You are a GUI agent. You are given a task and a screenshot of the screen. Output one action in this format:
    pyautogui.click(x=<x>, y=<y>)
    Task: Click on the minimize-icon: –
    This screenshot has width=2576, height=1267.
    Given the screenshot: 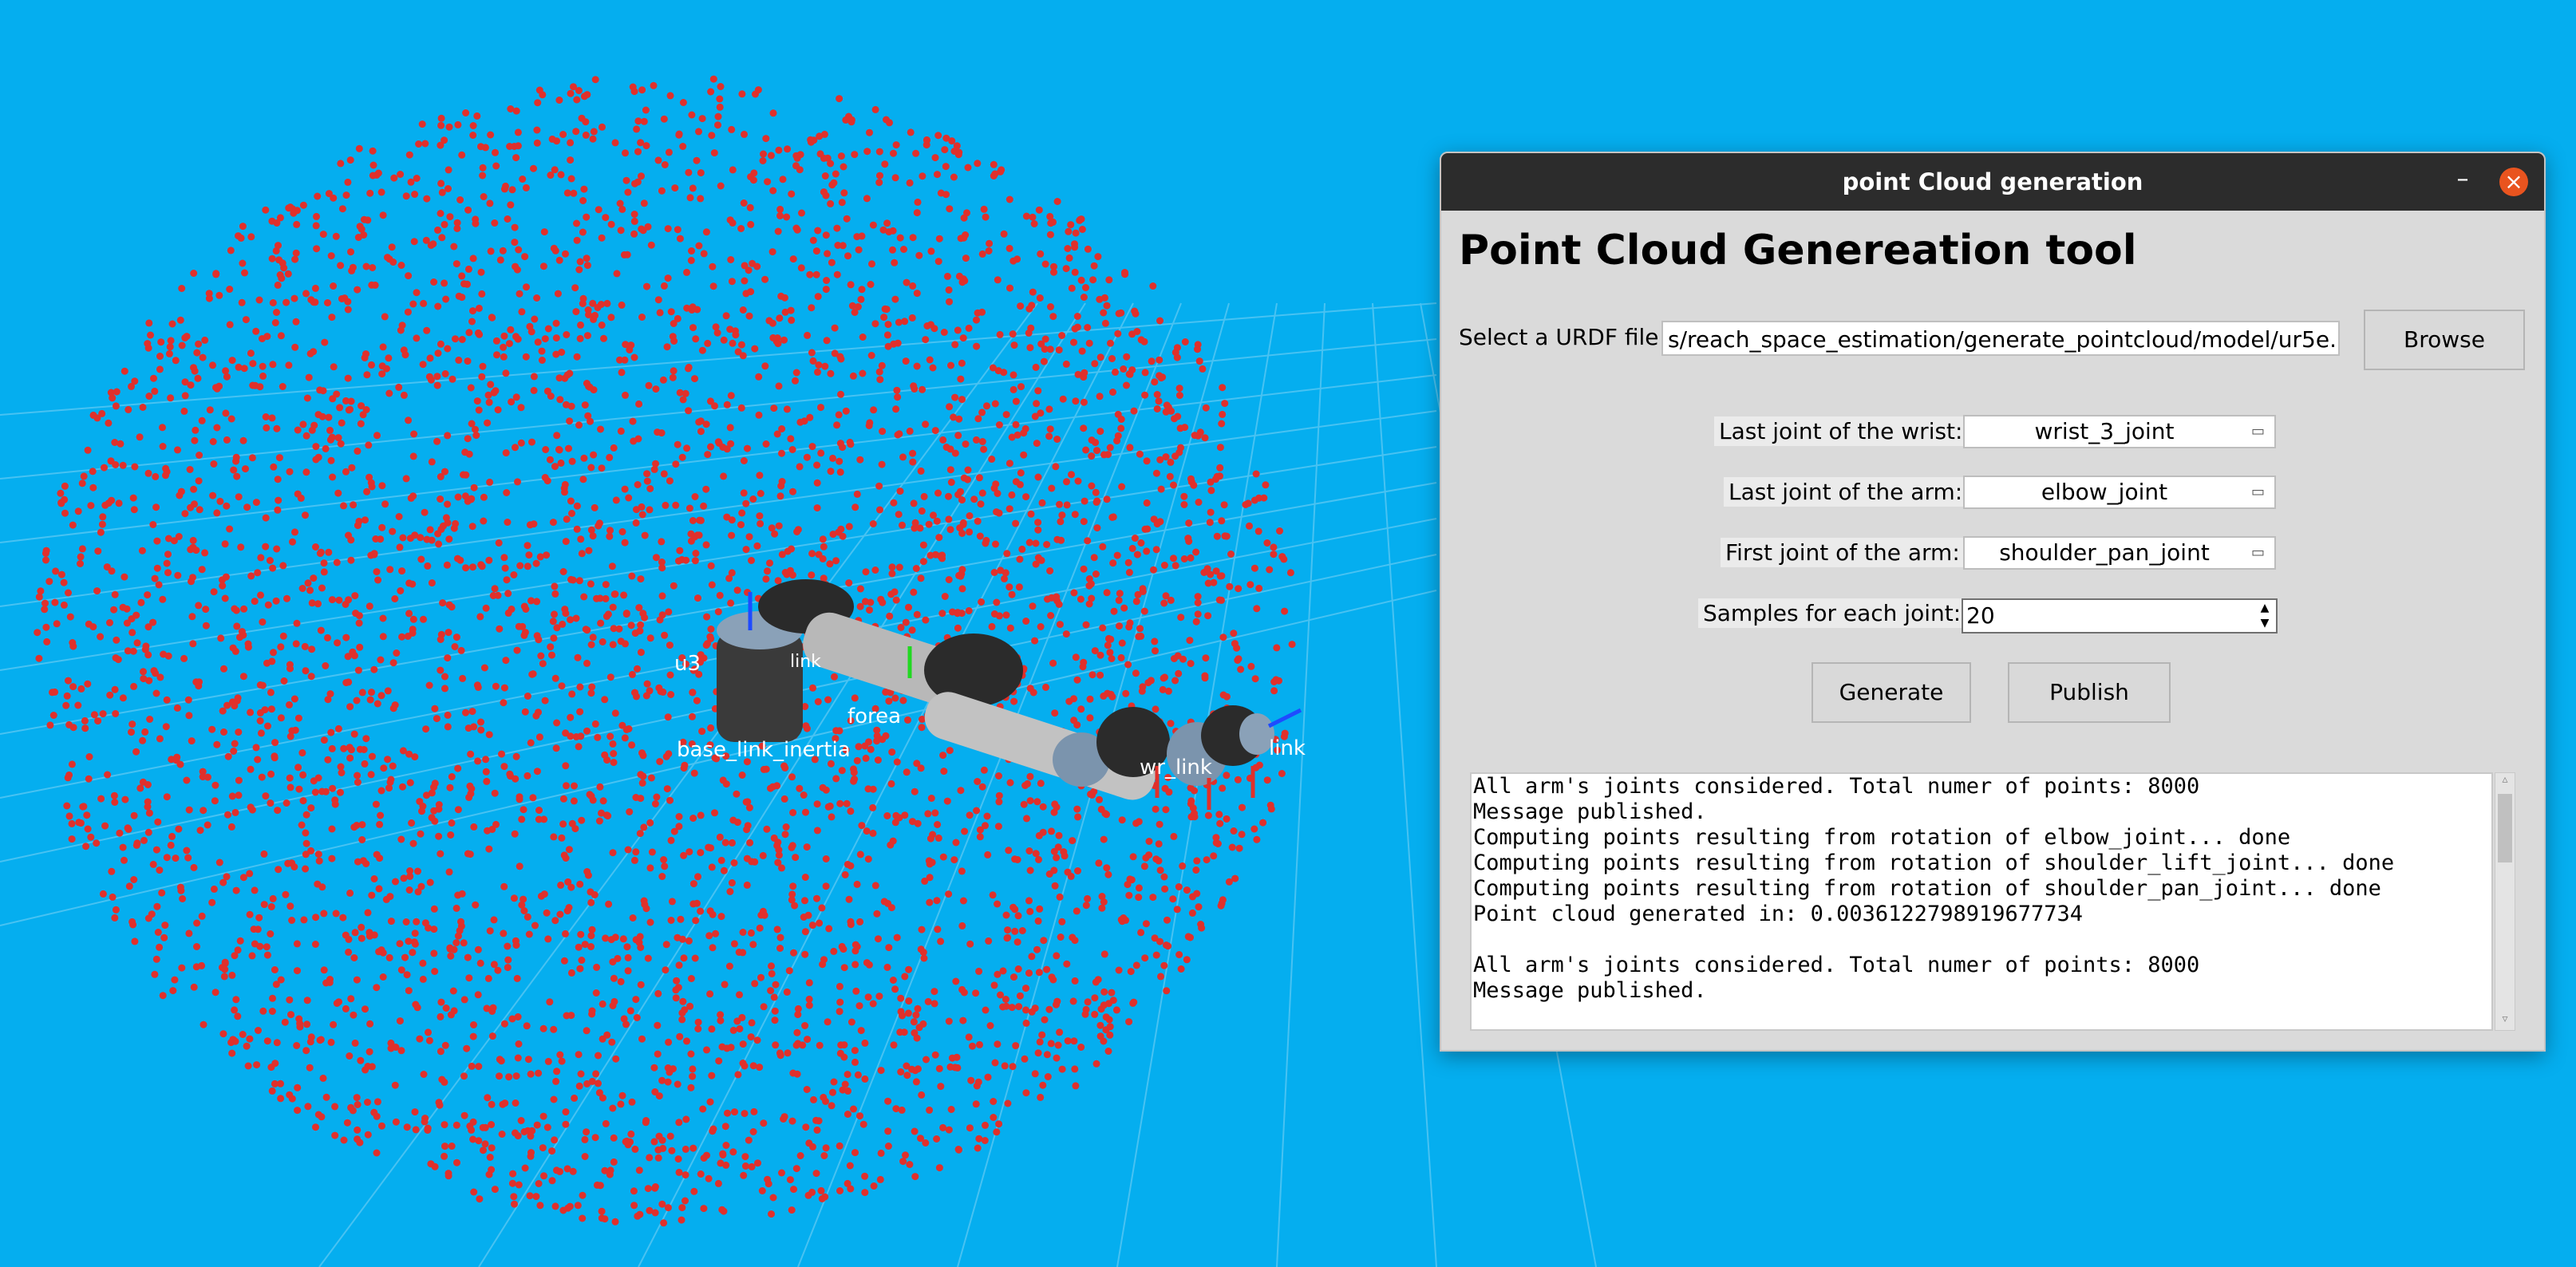 What is the action you would take?
    pyautogui.click(x=2462, y=182)
    